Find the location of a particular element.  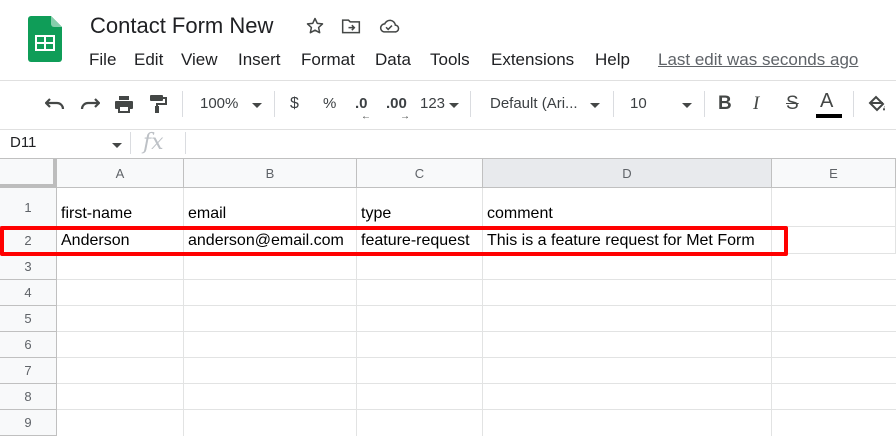

print-icon is located at coordinates (124, 104).